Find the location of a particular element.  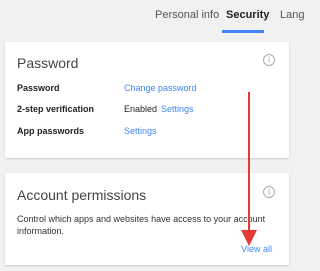

two-step-verification-label: 2-step verification is located at coordinates (56, 109).